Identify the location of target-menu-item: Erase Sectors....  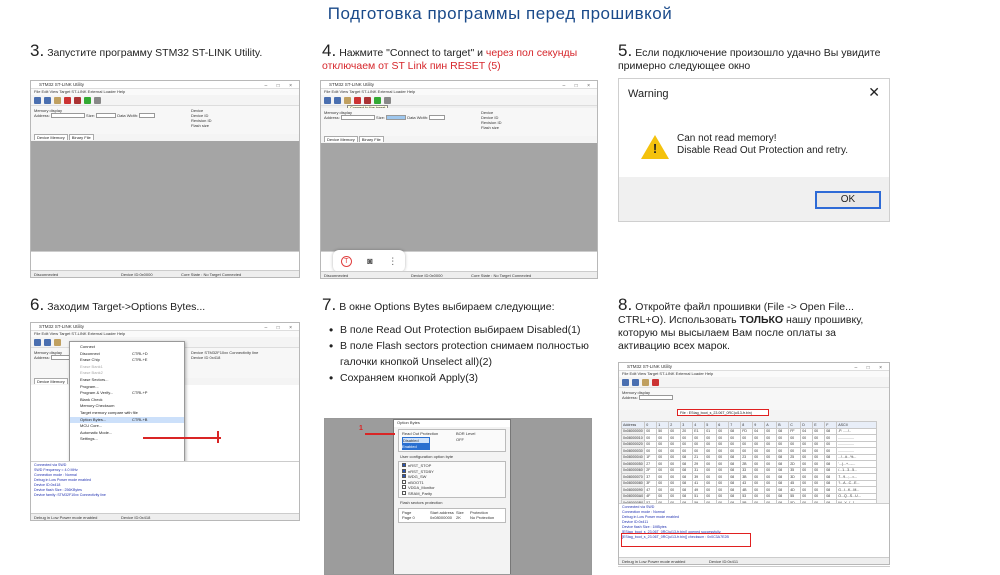
(127, 380).